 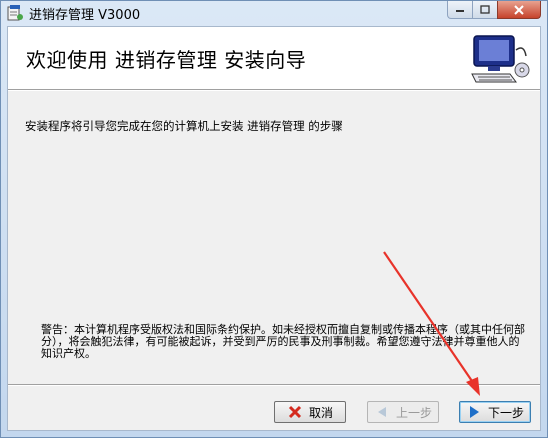 What do you see at coordinates (413, 412) in the screenshot?
I see `back-button-label: 上一步` at bounding box center [413, 412].